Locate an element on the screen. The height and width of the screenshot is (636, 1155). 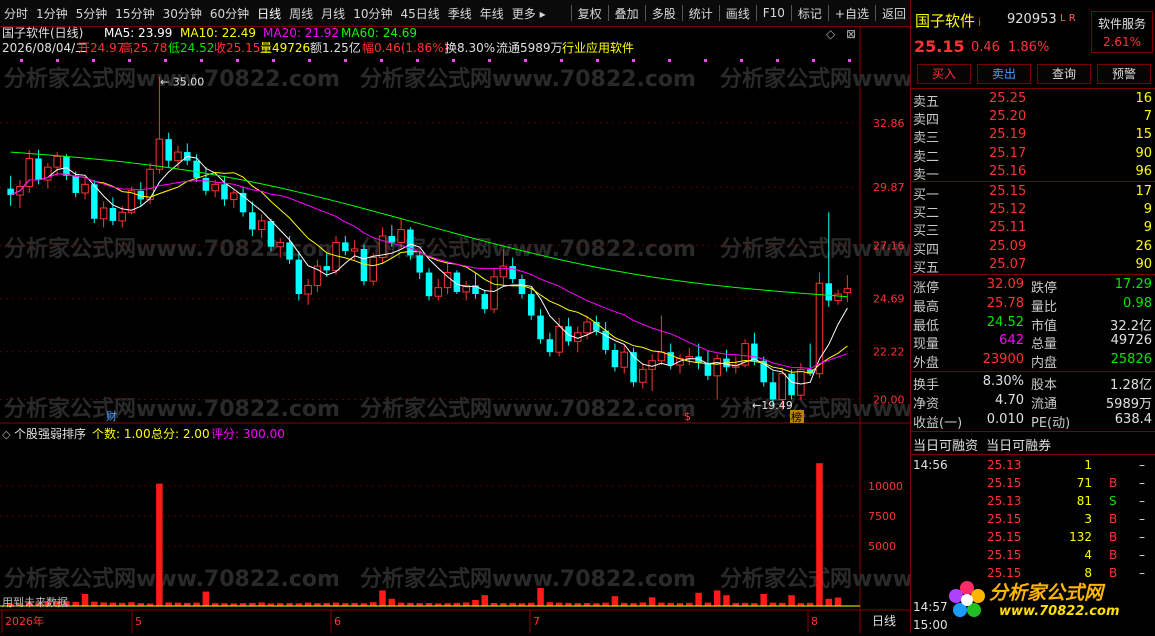
rank-marker: 榜 is located at coordinates (796, 417).